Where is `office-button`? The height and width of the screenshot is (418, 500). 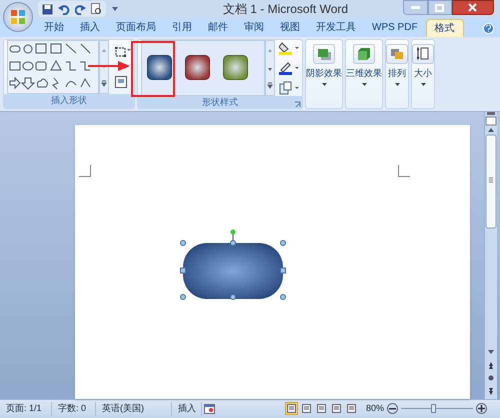
office-button is located at coordinates (18, 17).